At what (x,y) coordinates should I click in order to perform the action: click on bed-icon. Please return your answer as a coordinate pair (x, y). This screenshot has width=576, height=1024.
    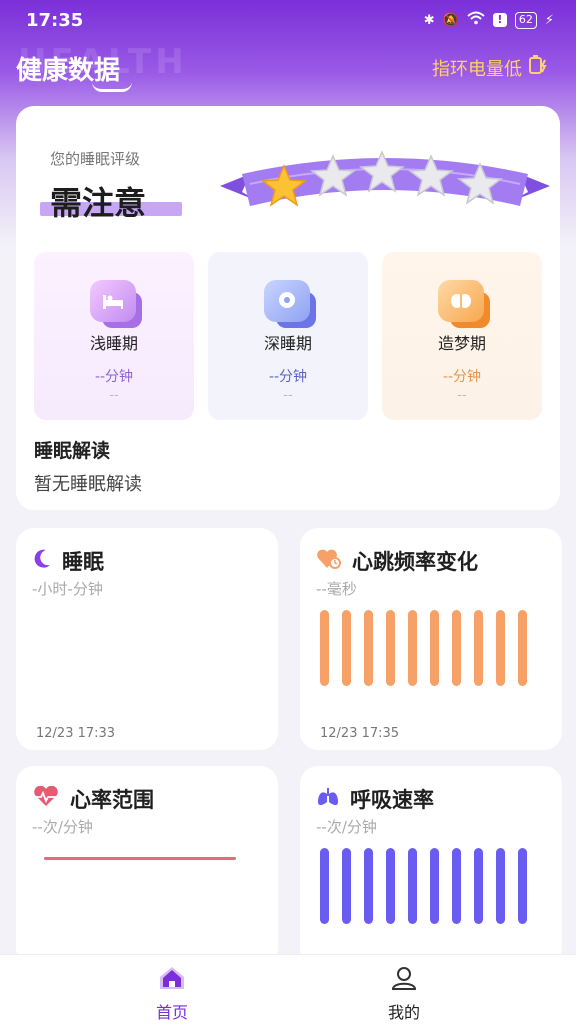
    Looking at the image, I should click on (116, 304).